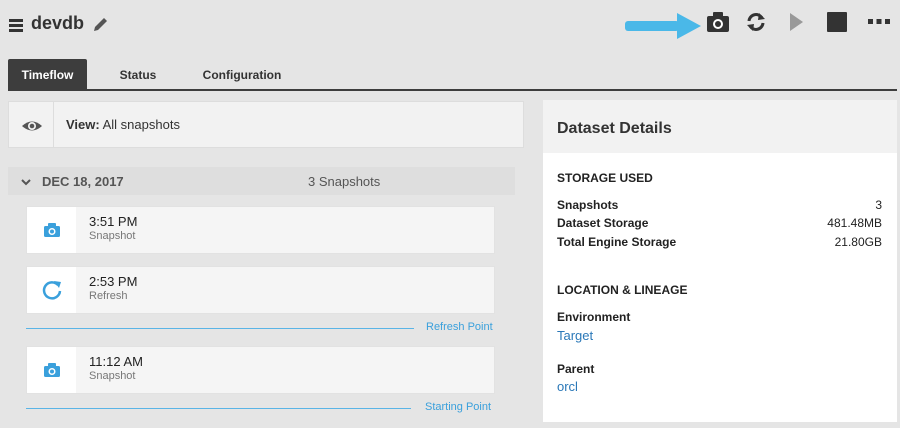  Describe the element at coordinates (101, 24) in the screenshot. I see `pencil-icon` at that location.